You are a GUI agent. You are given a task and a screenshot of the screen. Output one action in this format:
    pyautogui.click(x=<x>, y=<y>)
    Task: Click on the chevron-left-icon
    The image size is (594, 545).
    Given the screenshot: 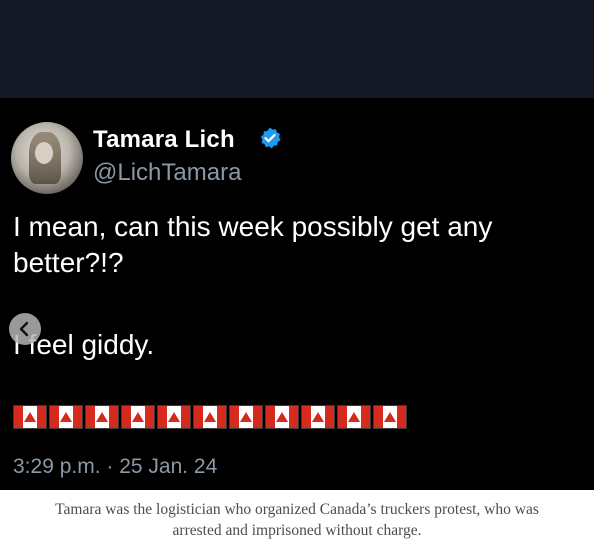 What is the action you would take?
    pyautogui.click(x=24, y=329)
    